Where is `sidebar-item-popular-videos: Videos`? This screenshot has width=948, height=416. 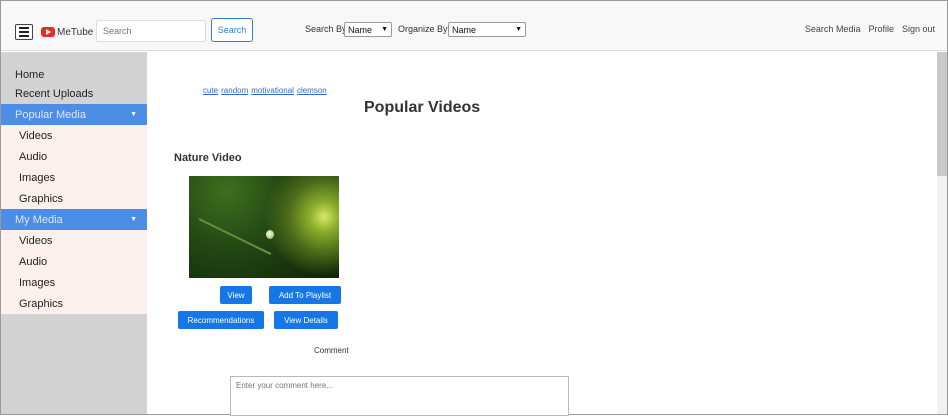
sidebar-item-popular-videos: Videos is located at coordinates (74, 135).